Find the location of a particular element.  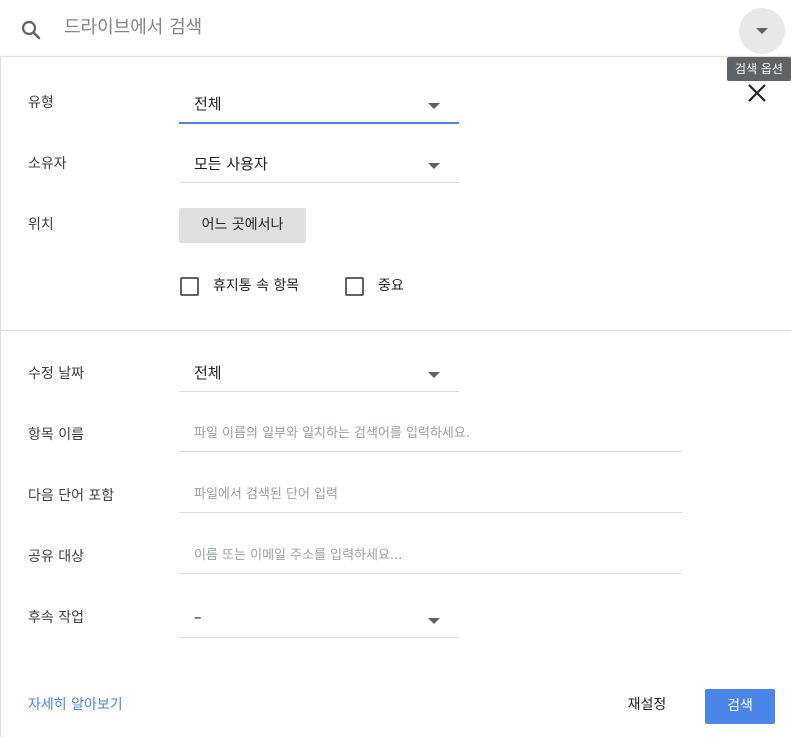

search-button: 검색 is located at coordinates (740, 706).